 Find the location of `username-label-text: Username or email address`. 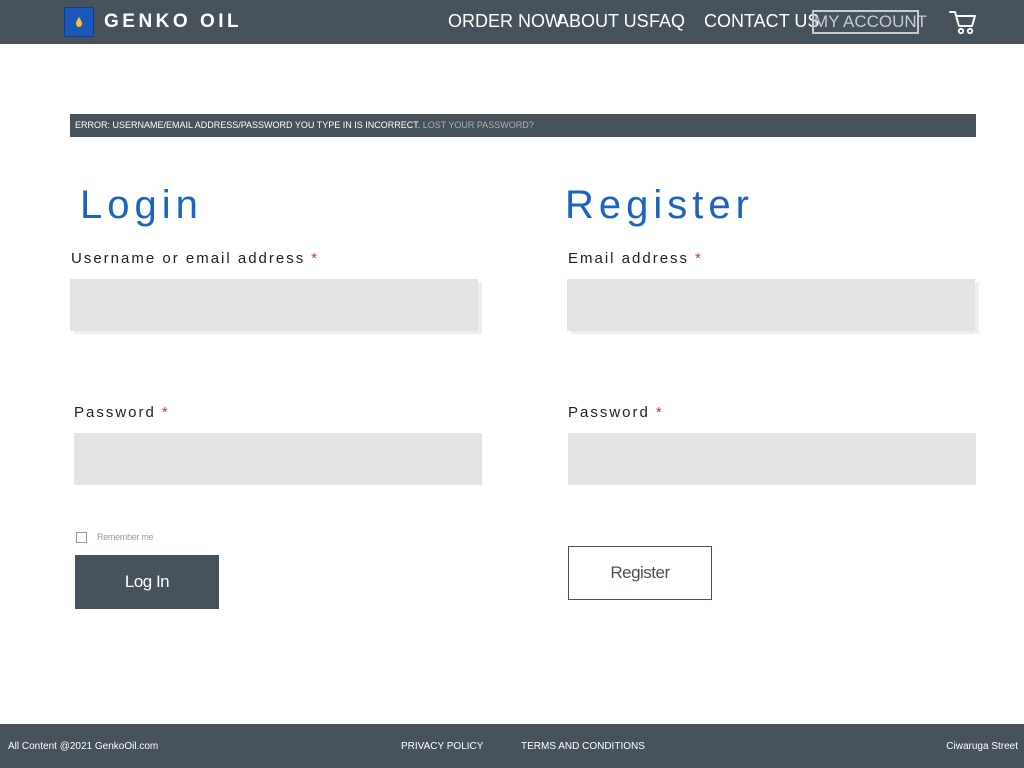

username-label-text: Username or email address is located at coordinates (188, 258).